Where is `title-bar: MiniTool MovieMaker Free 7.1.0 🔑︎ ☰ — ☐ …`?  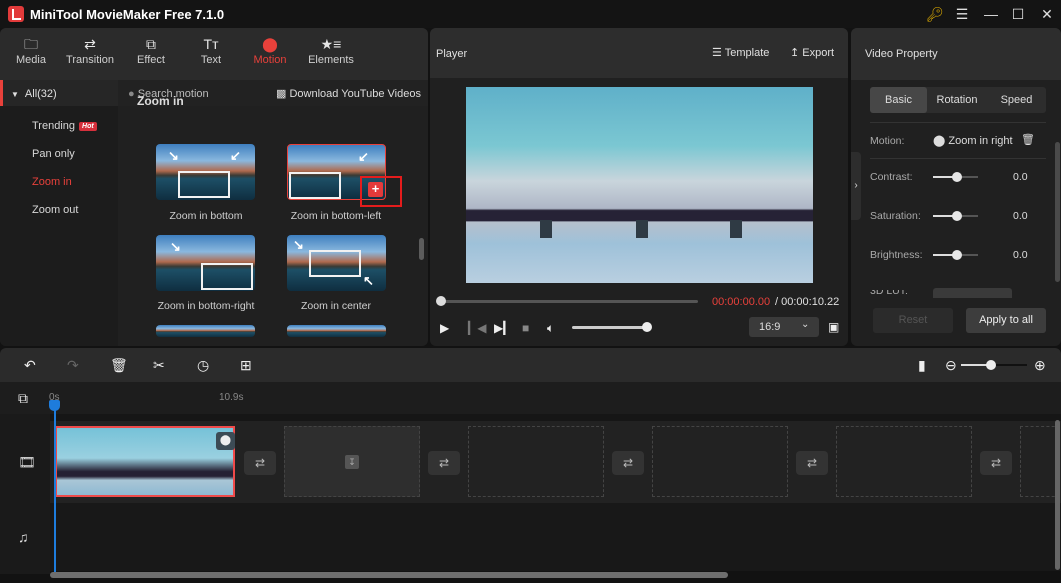 title-bar: MiniTool MovieMaker Free 7.1.0 🔑︎ ☰ — ☐ … is located at coordinates (530, 14).